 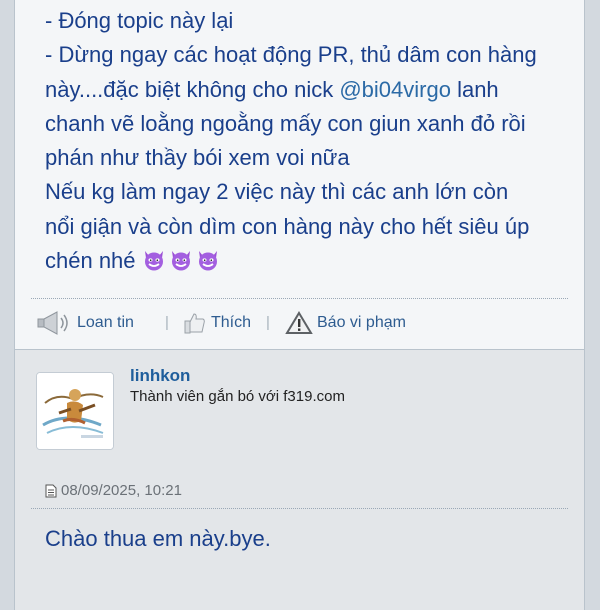 I want to click on username-link: linhkon, so click(x=160, y=376).